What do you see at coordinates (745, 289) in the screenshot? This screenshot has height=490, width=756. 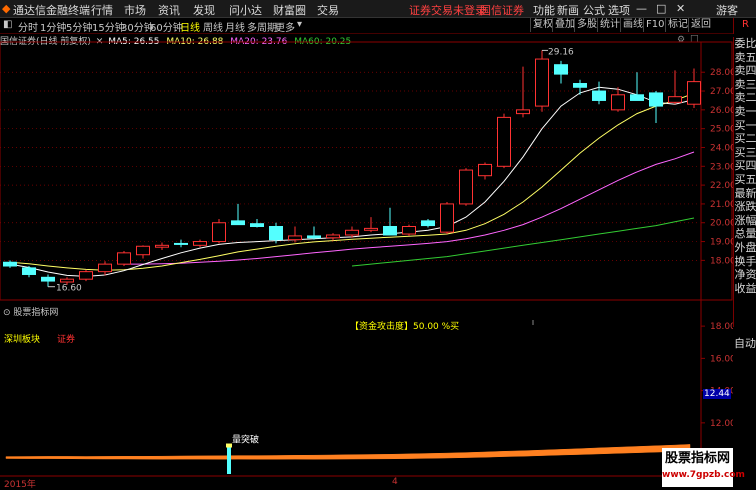 I see `side-item: 收益` at bounding box center [745, 289].